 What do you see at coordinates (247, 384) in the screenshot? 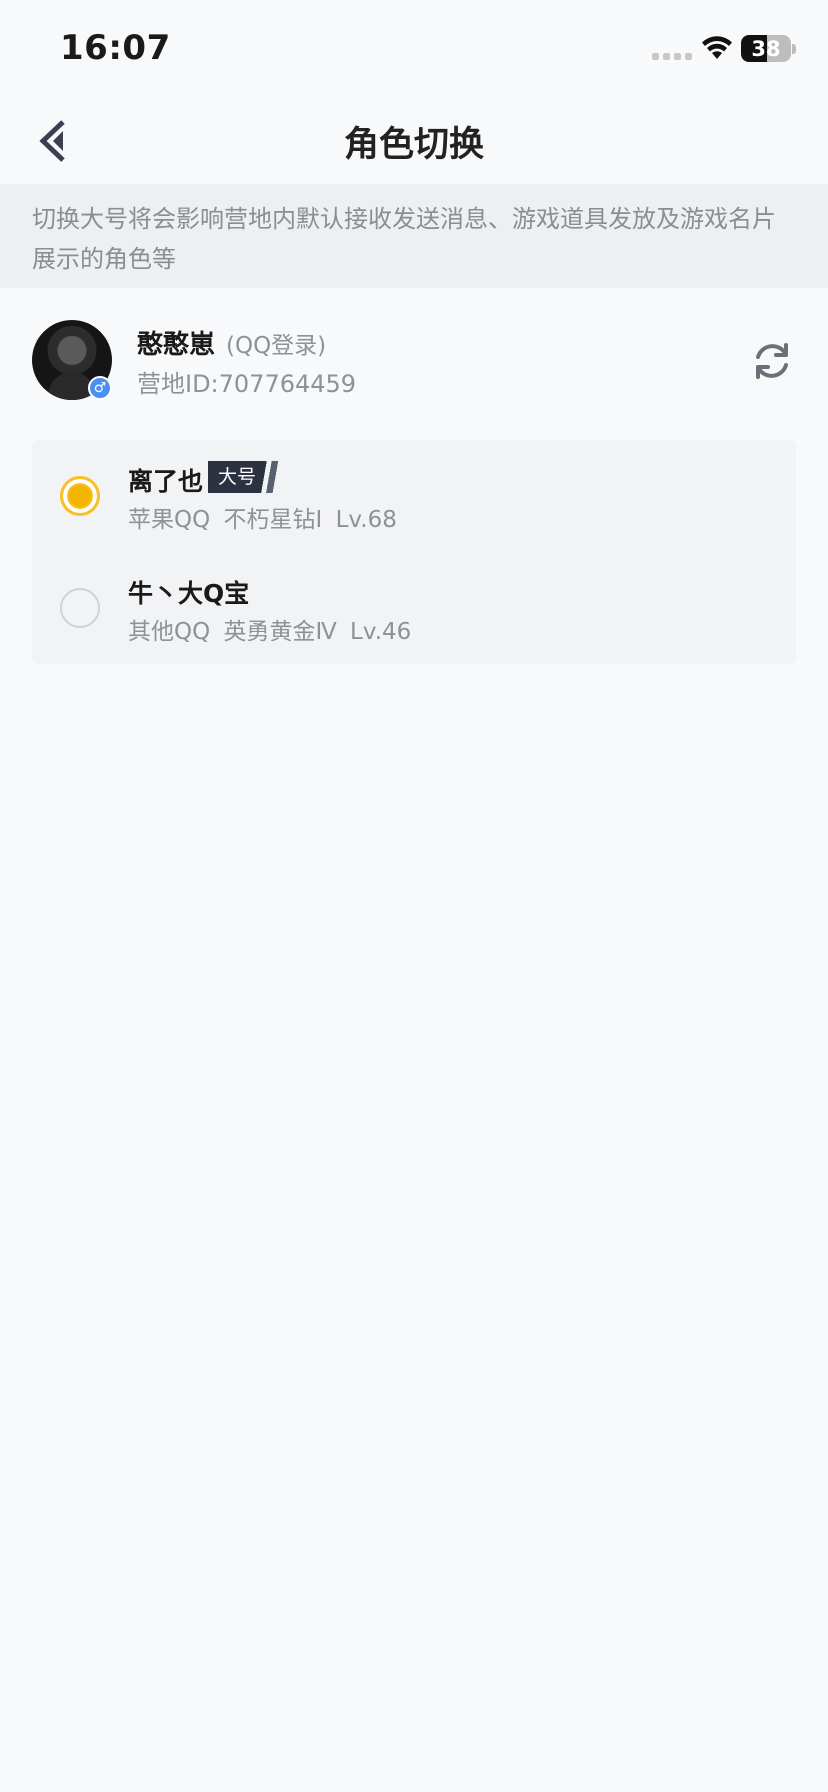
I see `camp-id: 营地ID:707764459` at bounding box center [247, 384].